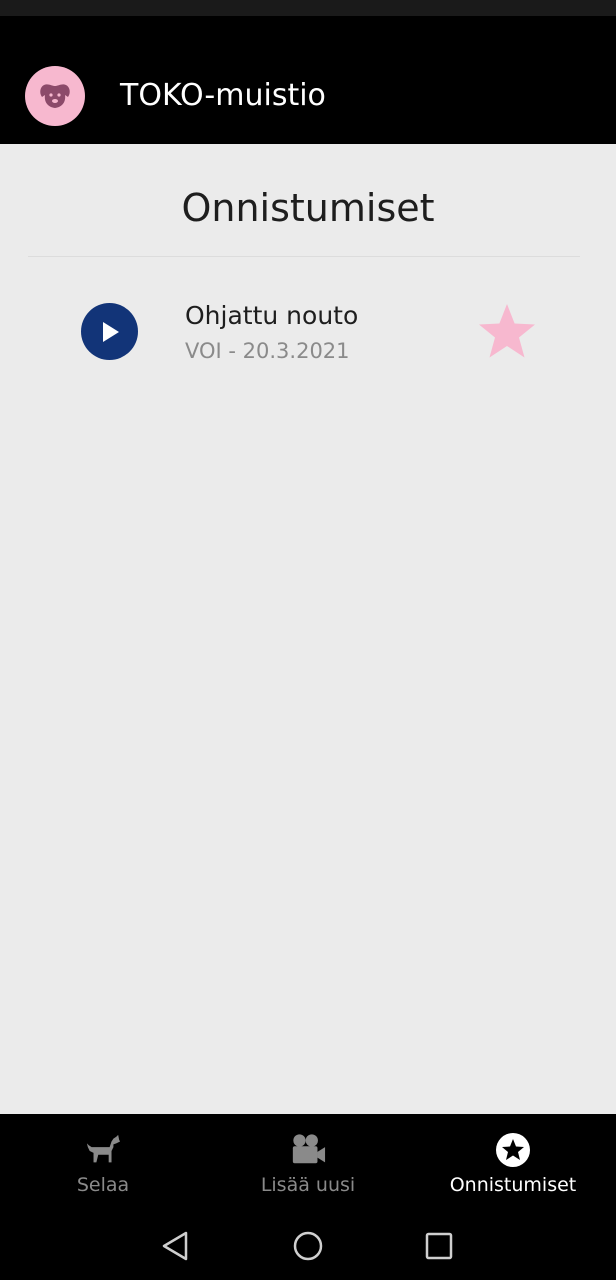  I want to click on back-icon, so click(176, 1246).